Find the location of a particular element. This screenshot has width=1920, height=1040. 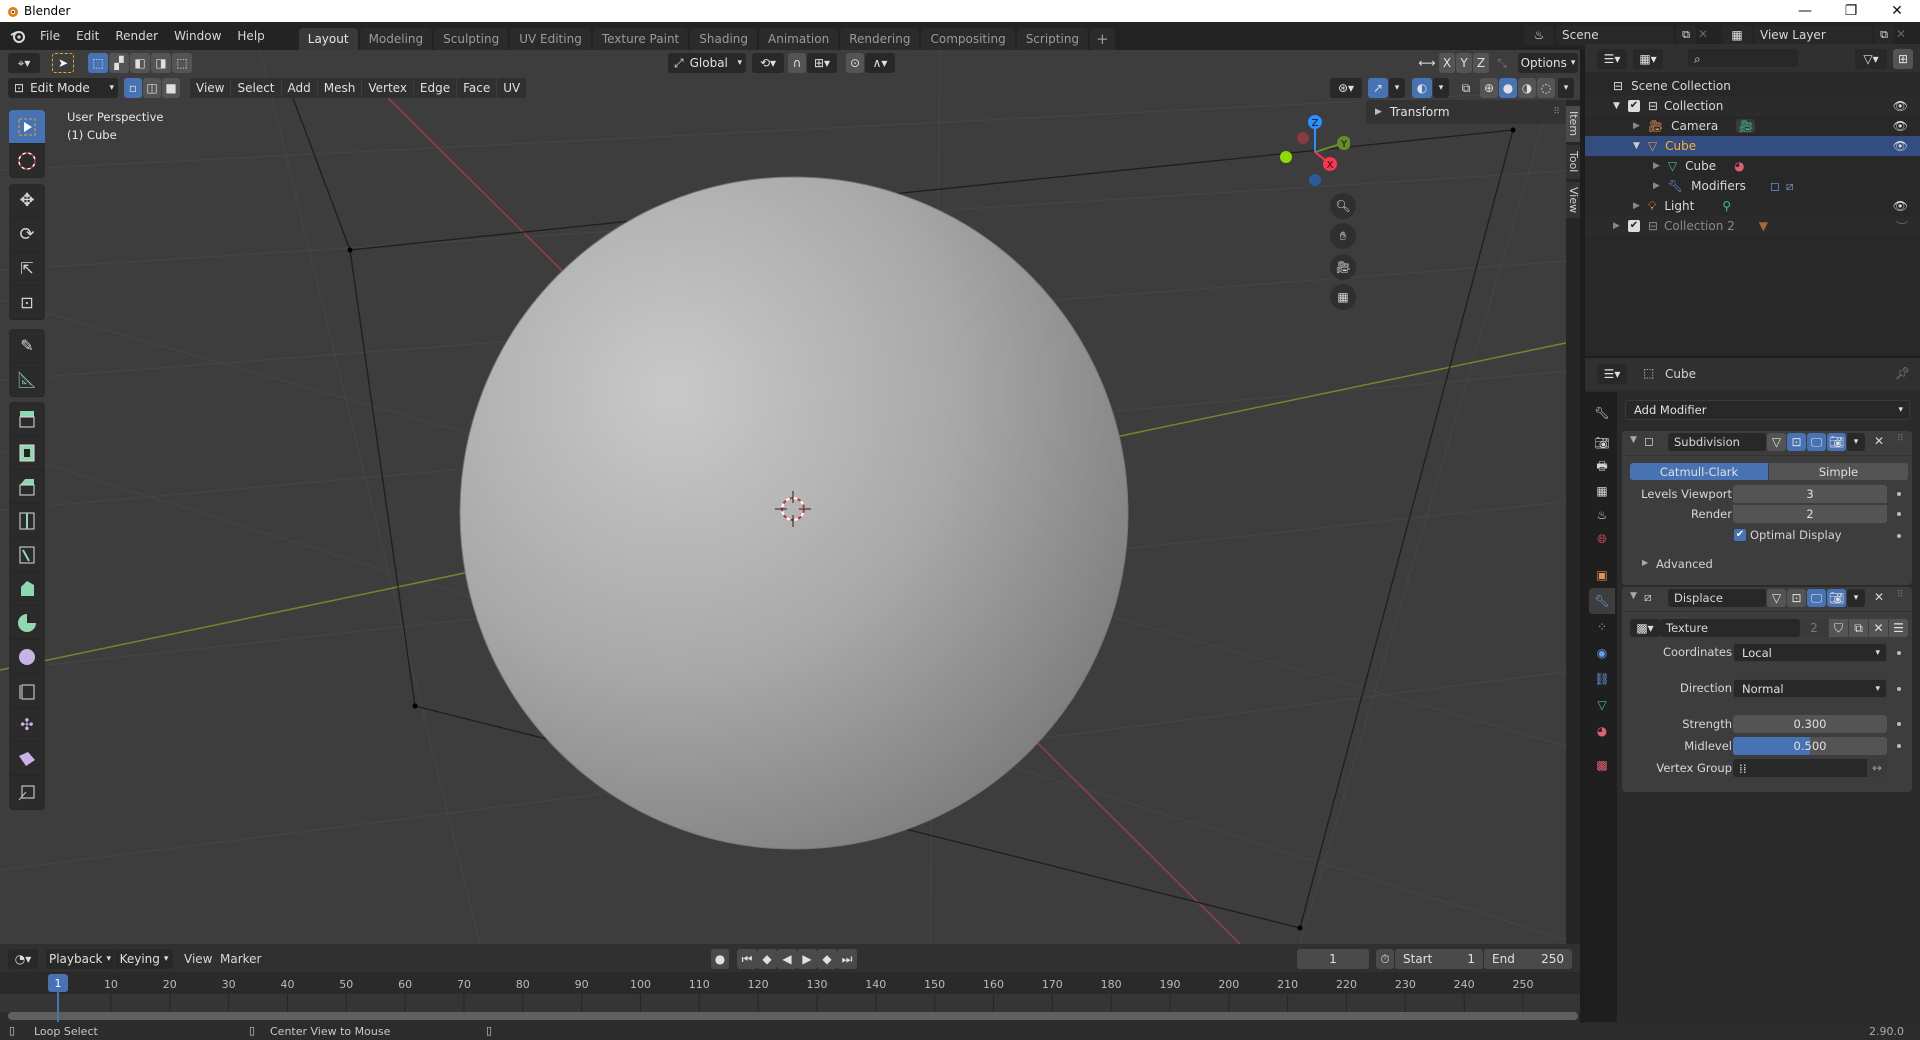

jump-to-end-button: ⏭ is located at coordinates (847, 959).